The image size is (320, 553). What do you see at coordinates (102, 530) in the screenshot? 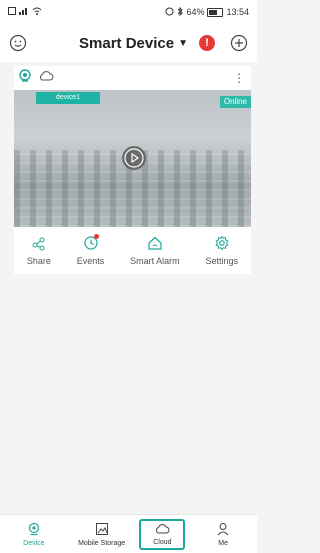
I see `image-icon` at bounding box center [102, 530].